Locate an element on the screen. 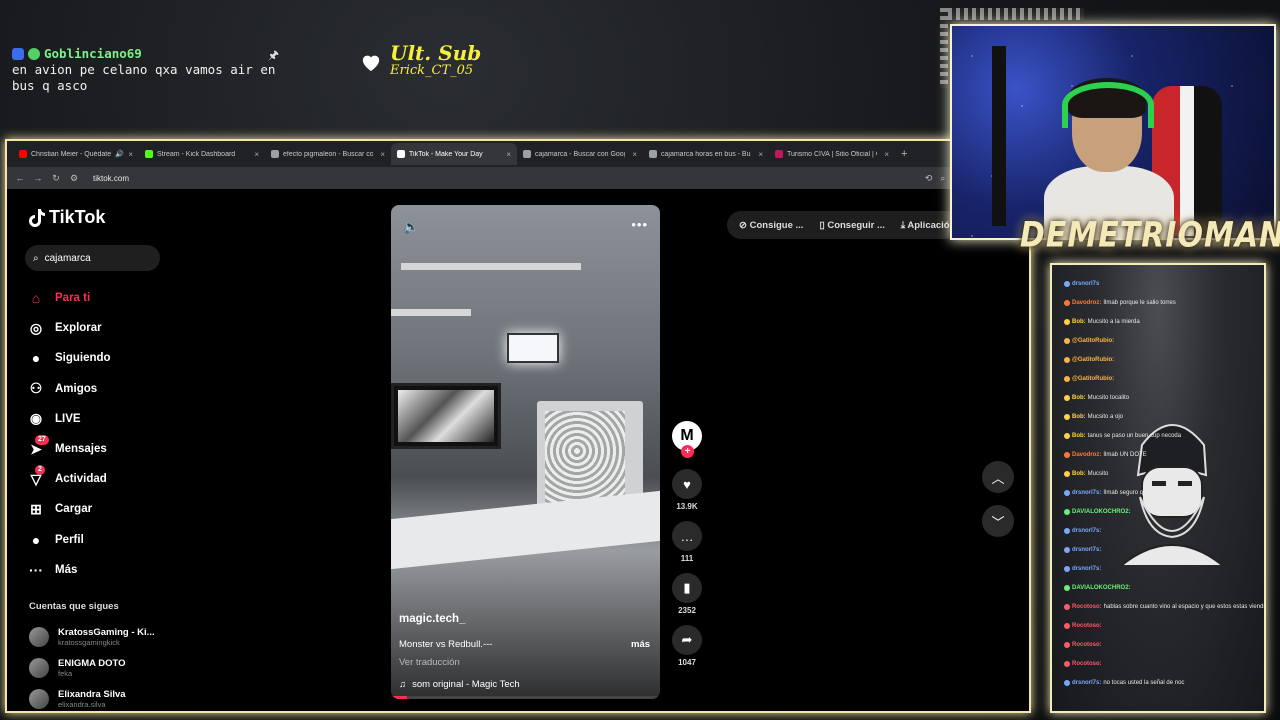  translate-icon: ⟲ is located at coordinates (929, 178).